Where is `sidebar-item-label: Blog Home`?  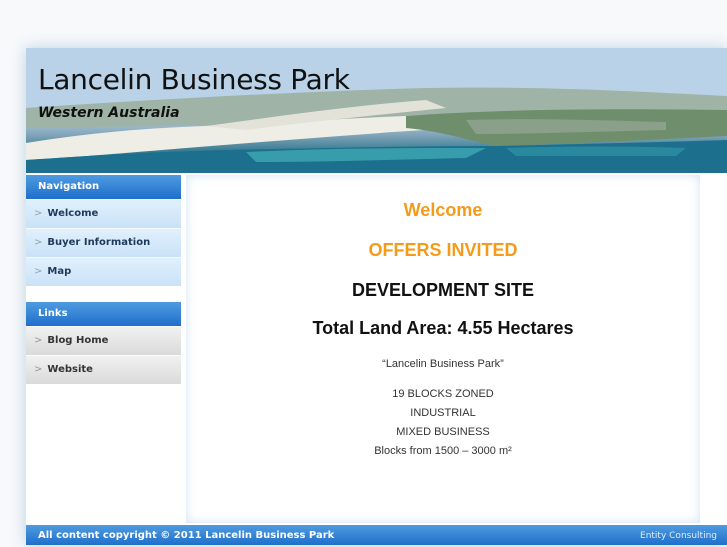 sidebar-item-label: Blog Home is located at coordinates (78, 340).